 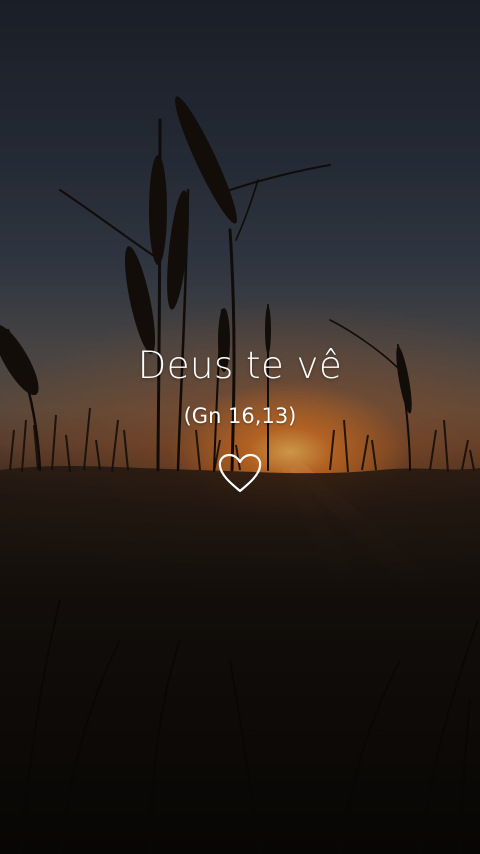 What do you see at coordinates (240, 473) in the screenshot?
I see `heart-outline-icon` at bounding box center [240, 473].